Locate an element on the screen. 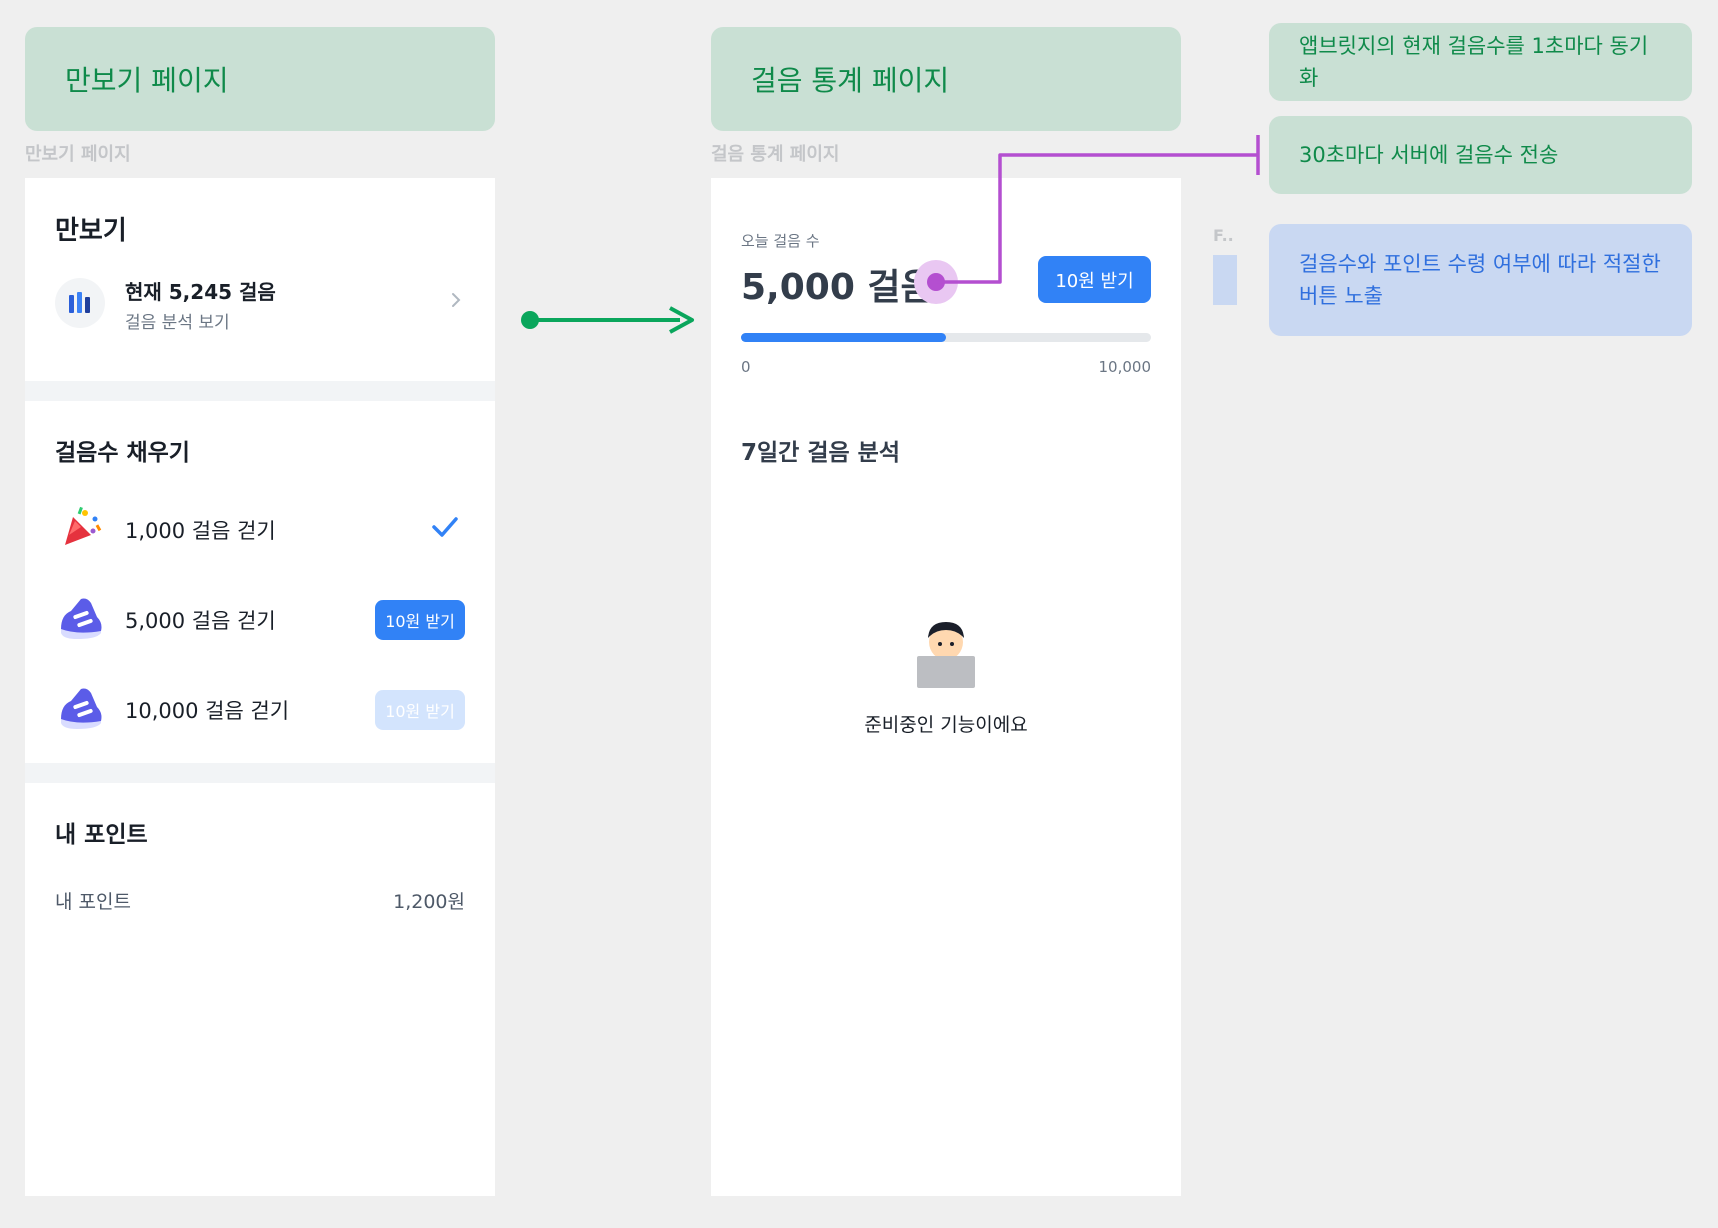  annotation-note: 30초마다 서버에 걸음수 전송 is located at coordinates (1480, 155).